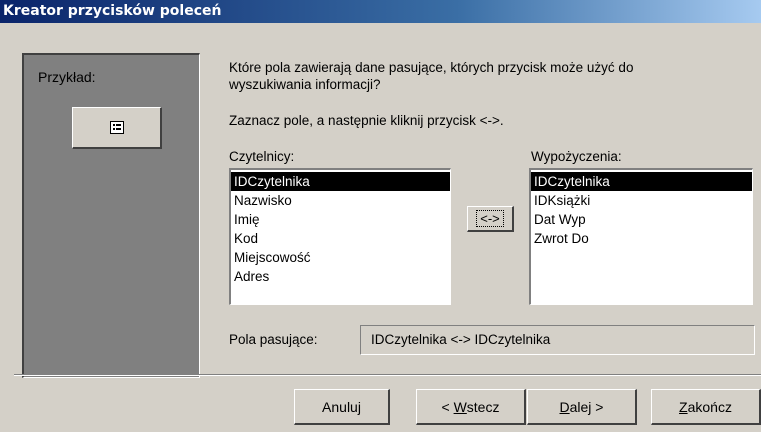 This screenshot has height=432, width=761. Describe the element at coordinates (340, 219) in the screenshot. I see `list-item: Imię` at that location.